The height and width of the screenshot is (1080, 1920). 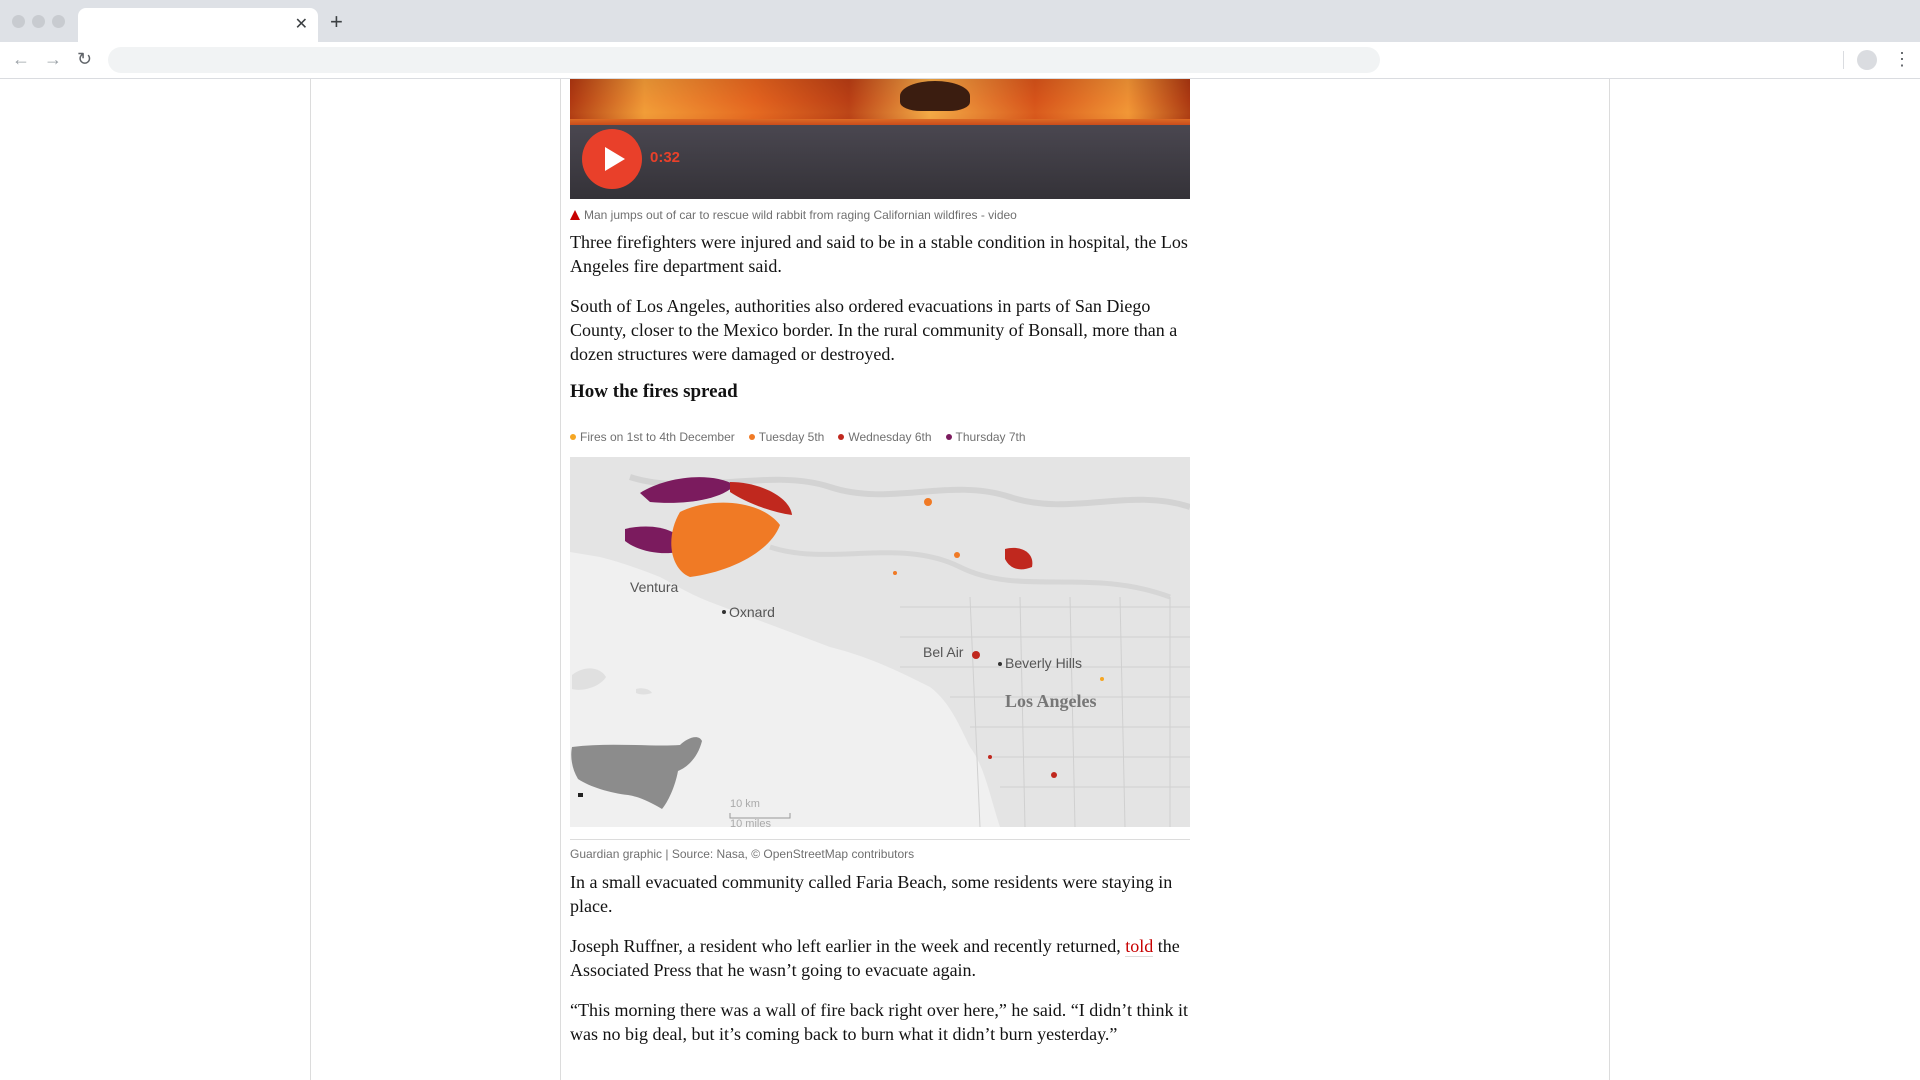 What do you see at coordinates (654, 587) in the screenshot?
I see `place-label: Ventura` at bounding box center [654, 587].